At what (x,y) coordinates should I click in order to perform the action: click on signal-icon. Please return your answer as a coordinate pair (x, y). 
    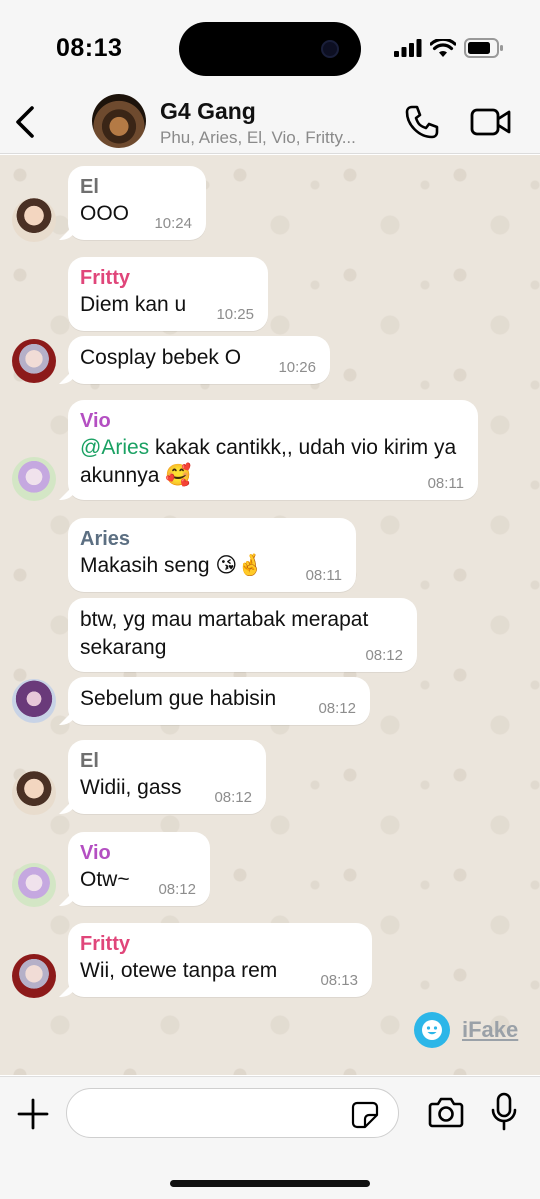
    Looking at the image, I should click on (408, 48).